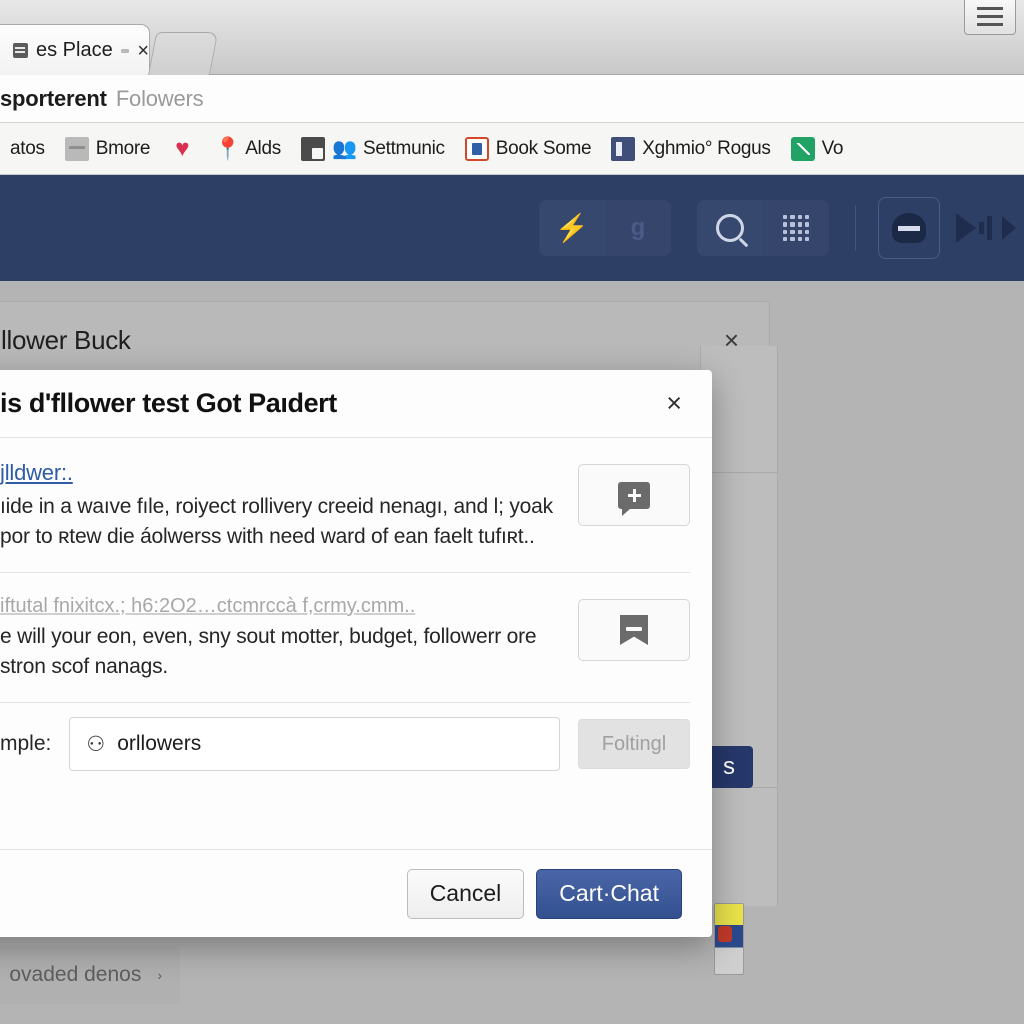 This screenshot has height=1024, width=1024. What do you see at coordinates (96, 744) in the screenshot?
I see `person-icon: ⚇` at bounding box center [96, 744].